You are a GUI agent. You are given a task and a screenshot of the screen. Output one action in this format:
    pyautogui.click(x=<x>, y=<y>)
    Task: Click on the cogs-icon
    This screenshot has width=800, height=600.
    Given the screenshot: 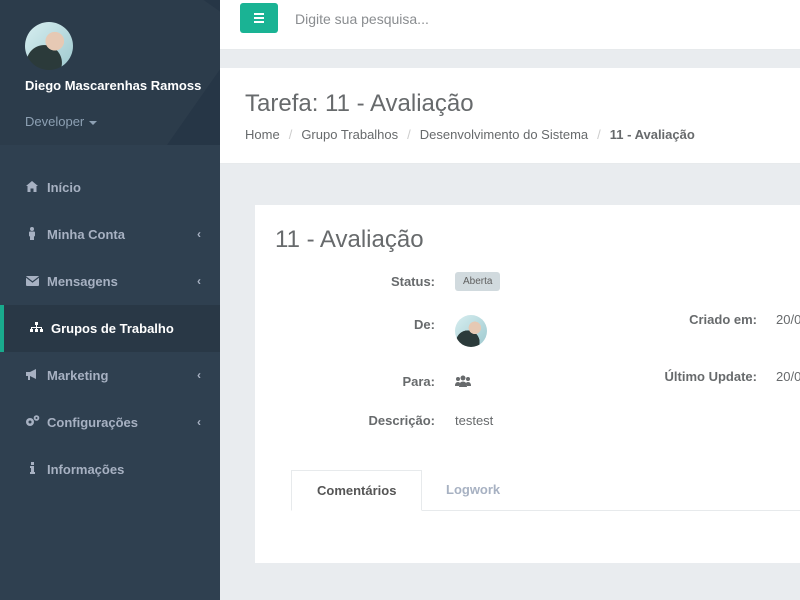 What is the action you would take?
    pyautogui.click(x=32, y=422)
    